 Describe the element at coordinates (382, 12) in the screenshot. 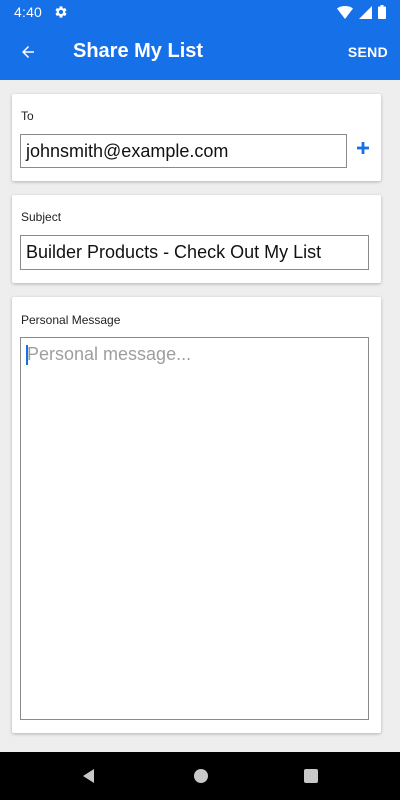

I see `battery-icon` at that location.